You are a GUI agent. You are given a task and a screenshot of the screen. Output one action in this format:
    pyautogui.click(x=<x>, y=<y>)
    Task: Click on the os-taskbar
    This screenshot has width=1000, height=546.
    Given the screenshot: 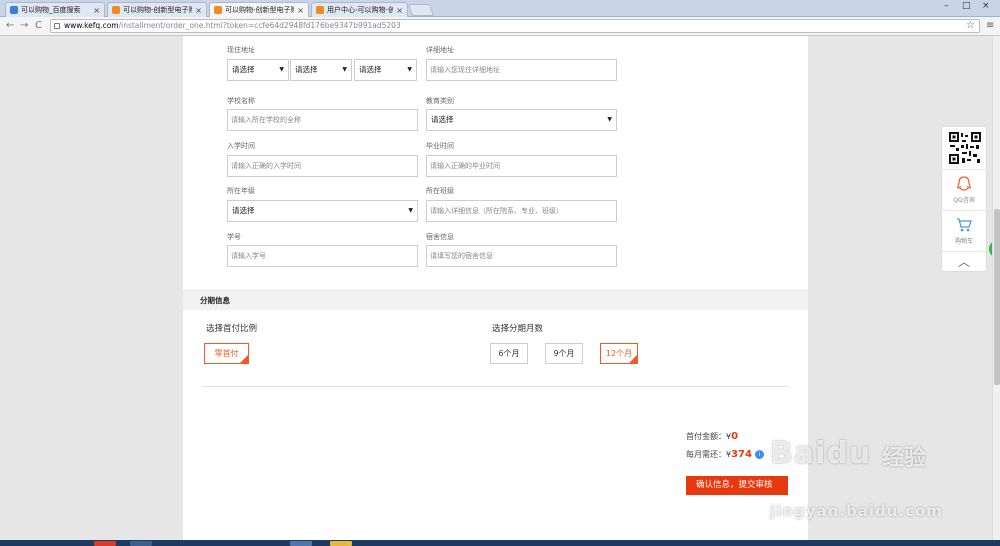 What is the action you would take?
    pyautogui.click(x=500, y=543)
    